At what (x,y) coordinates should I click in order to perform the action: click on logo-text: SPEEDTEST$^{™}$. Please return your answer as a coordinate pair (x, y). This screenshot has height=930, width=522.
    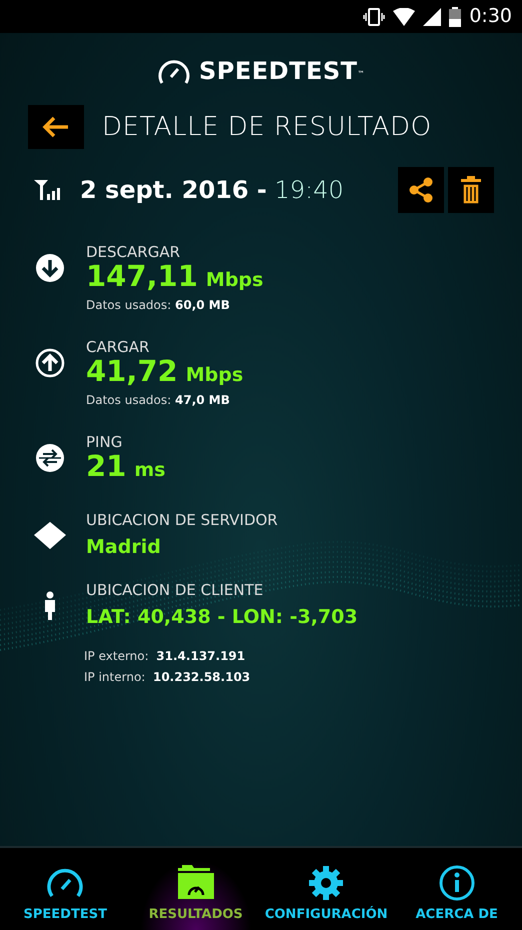
    Looking at the image, I should click on (281, 71).